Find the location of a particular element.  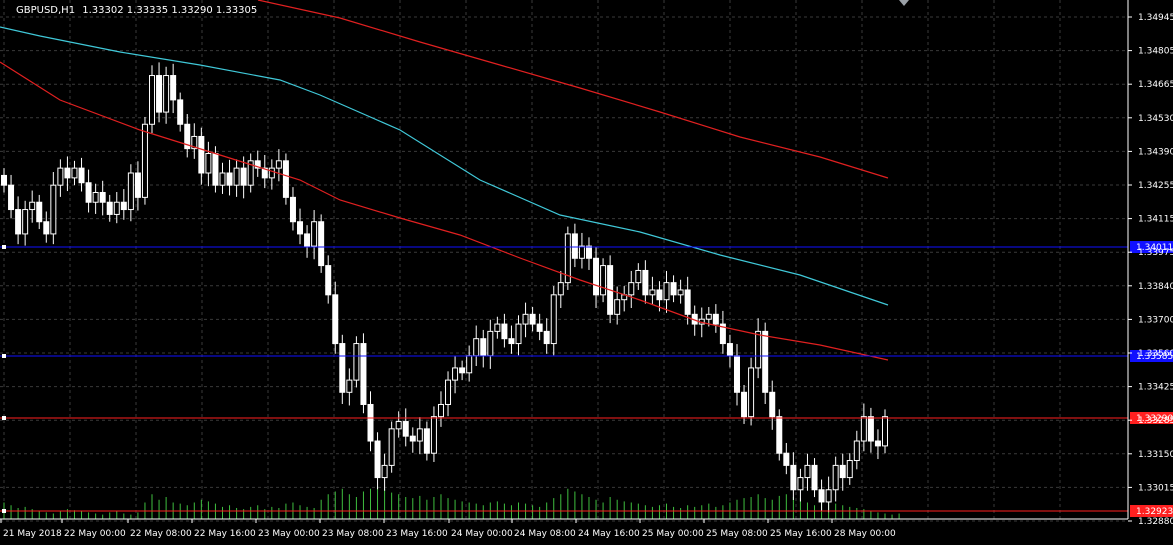

y-tick-label: 1.34255 is located at coordinates (1155, 186).